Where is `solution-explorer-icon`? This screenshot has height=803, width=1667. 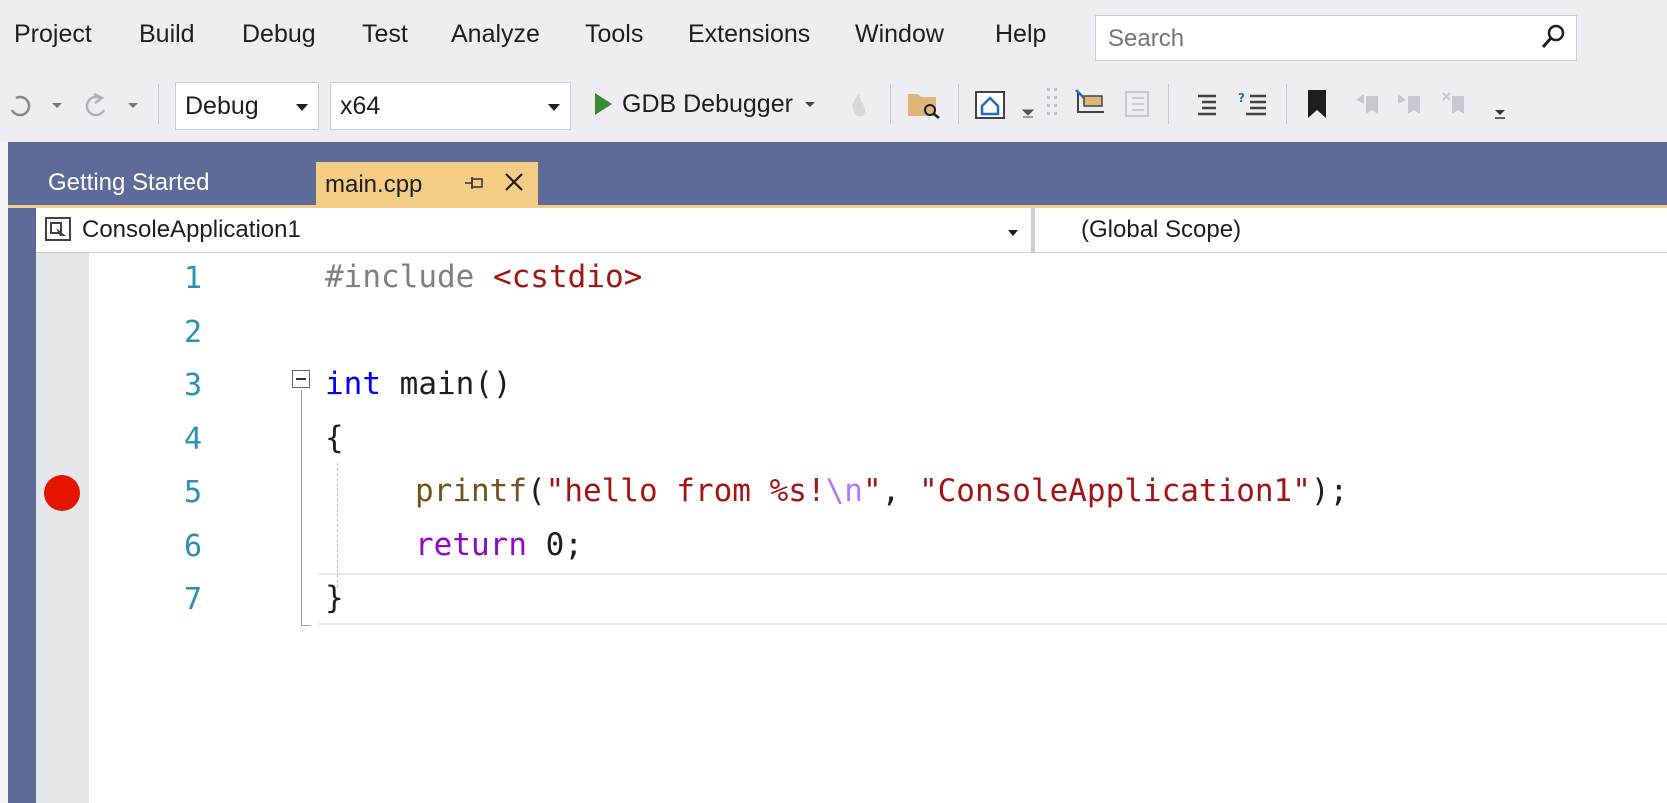
solution-explorer-icon is located at coordinates (1091, 103).